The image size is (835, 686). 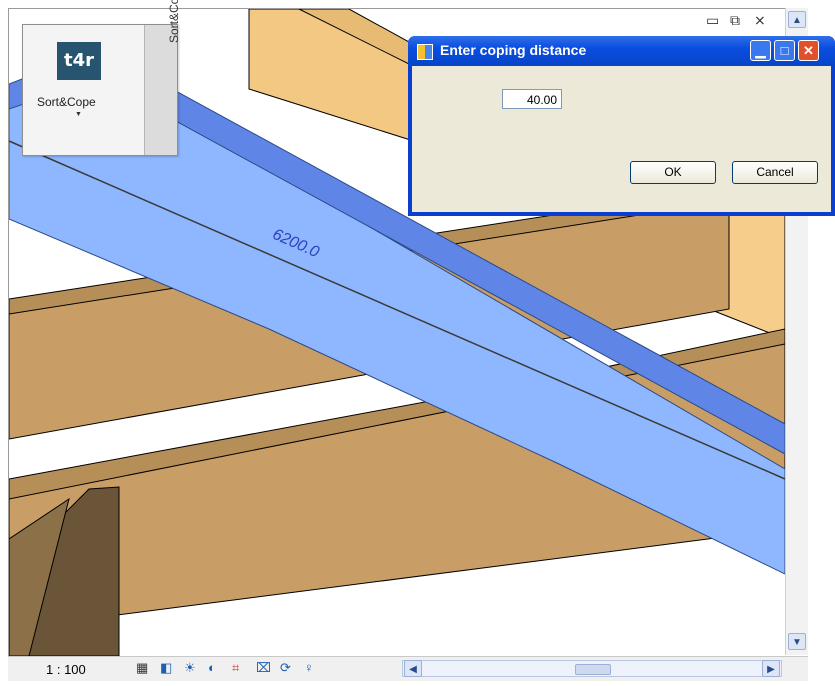 I want to click on ribbon-panel-title: Sort&Cope, so click(x=174, y=21).